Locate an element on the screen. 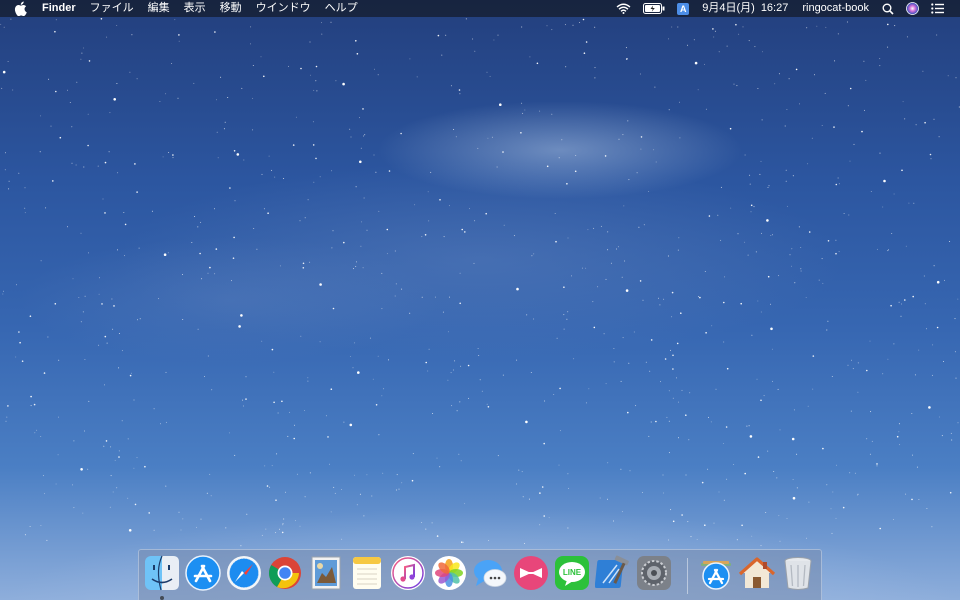 Image resolution: width=960 pixels, height=600 pixels. dock-separator is located at coordinates (687, 576).